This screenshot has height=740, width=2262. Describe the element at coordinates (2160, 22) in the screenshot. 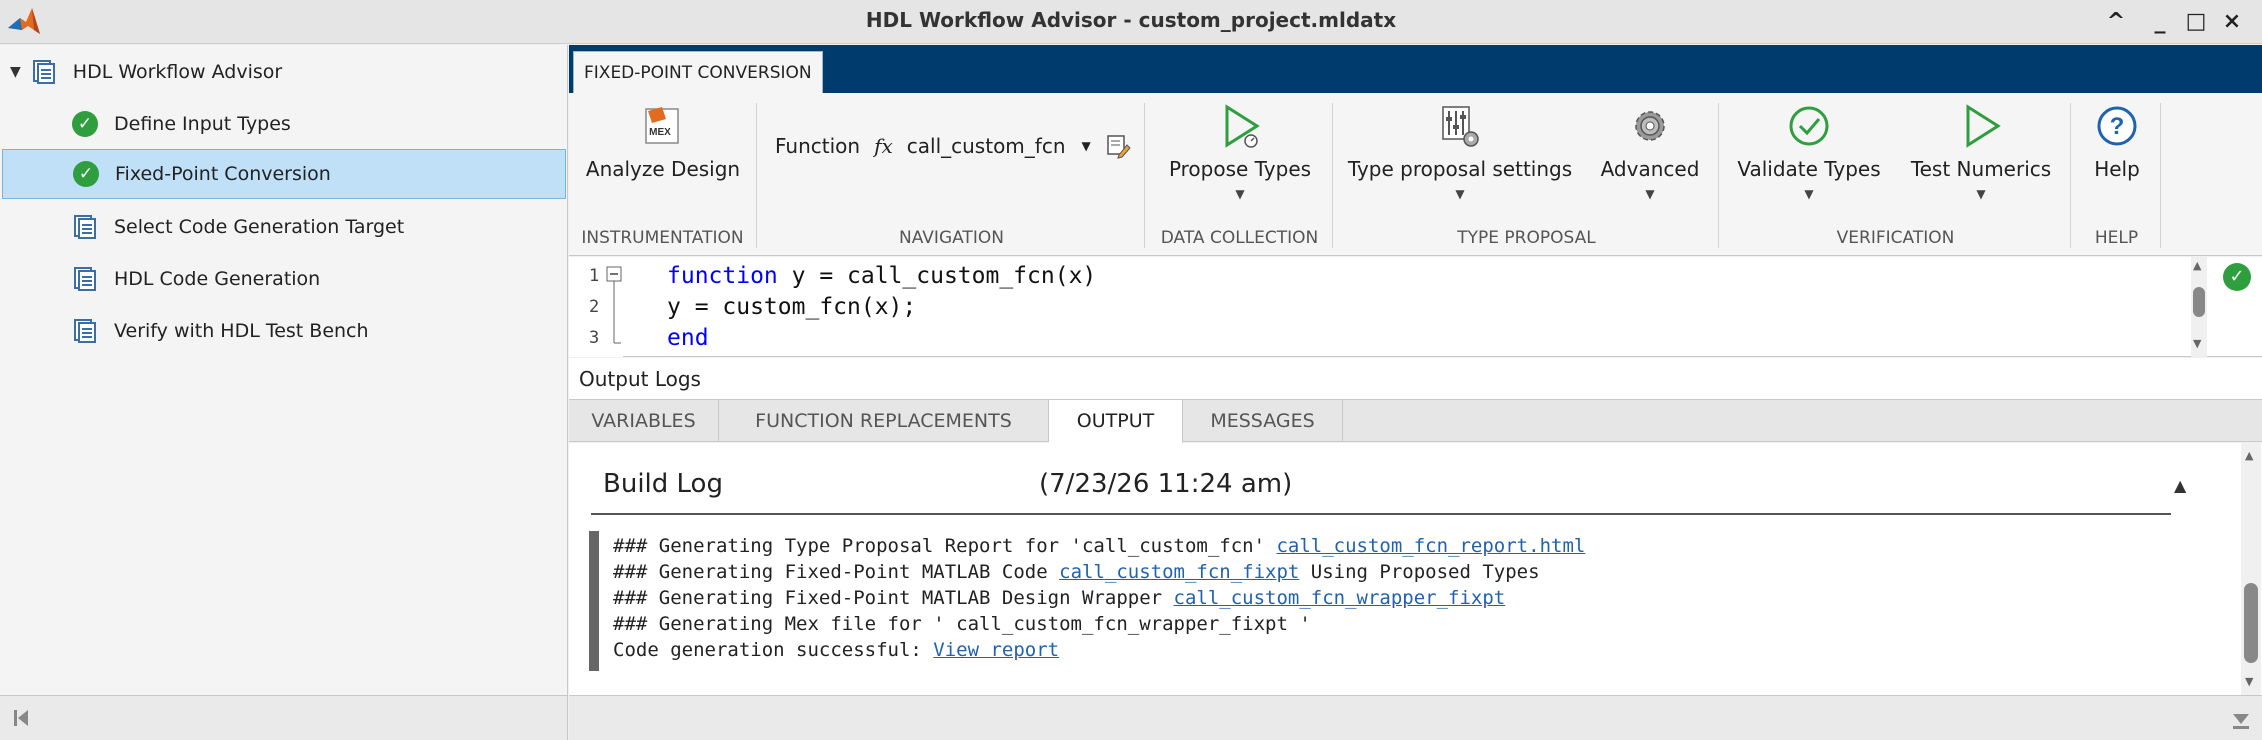

I see `minimize-button: _` at that location.